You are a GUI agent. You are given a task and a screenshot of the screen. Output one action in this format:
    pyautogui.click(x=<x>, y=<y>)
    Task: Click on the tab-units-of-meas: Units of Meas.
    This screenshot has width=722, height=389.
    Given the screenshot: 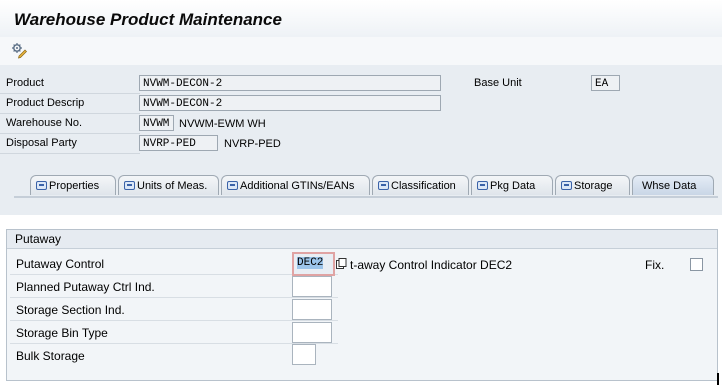 What is the action you would take?
    pyautogui.click(x=168, y=185)
    